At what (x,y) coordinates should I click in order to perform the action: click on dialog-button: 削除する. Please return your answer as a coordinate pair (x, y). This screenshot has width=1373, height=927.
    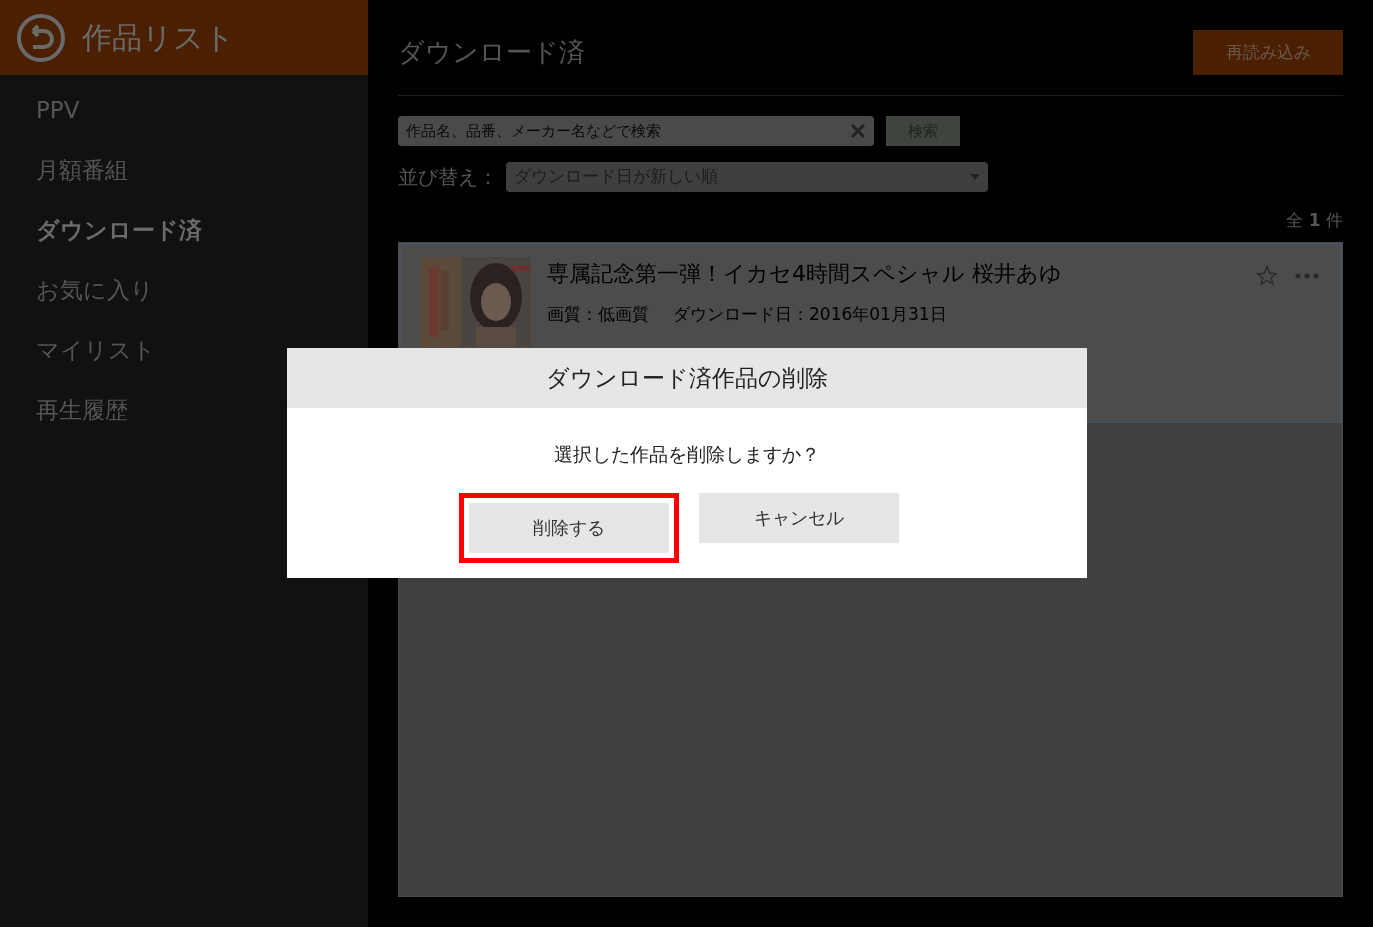
    Looking at the image, I should click on (569, 527).